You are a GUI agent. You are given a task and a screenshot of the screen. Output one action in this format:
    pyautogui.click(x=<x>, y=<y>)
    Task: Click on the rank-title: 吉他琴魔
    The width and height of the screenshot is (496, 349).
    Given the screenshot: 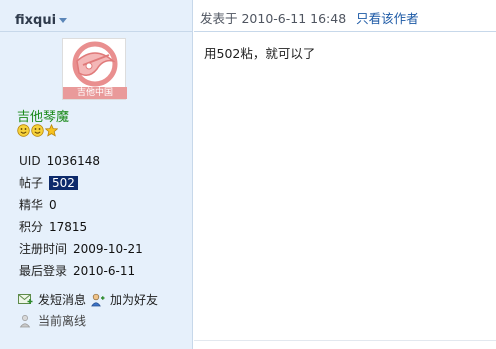 What is the action you would take?
    pyautogui.click(x=43, y=117)
    